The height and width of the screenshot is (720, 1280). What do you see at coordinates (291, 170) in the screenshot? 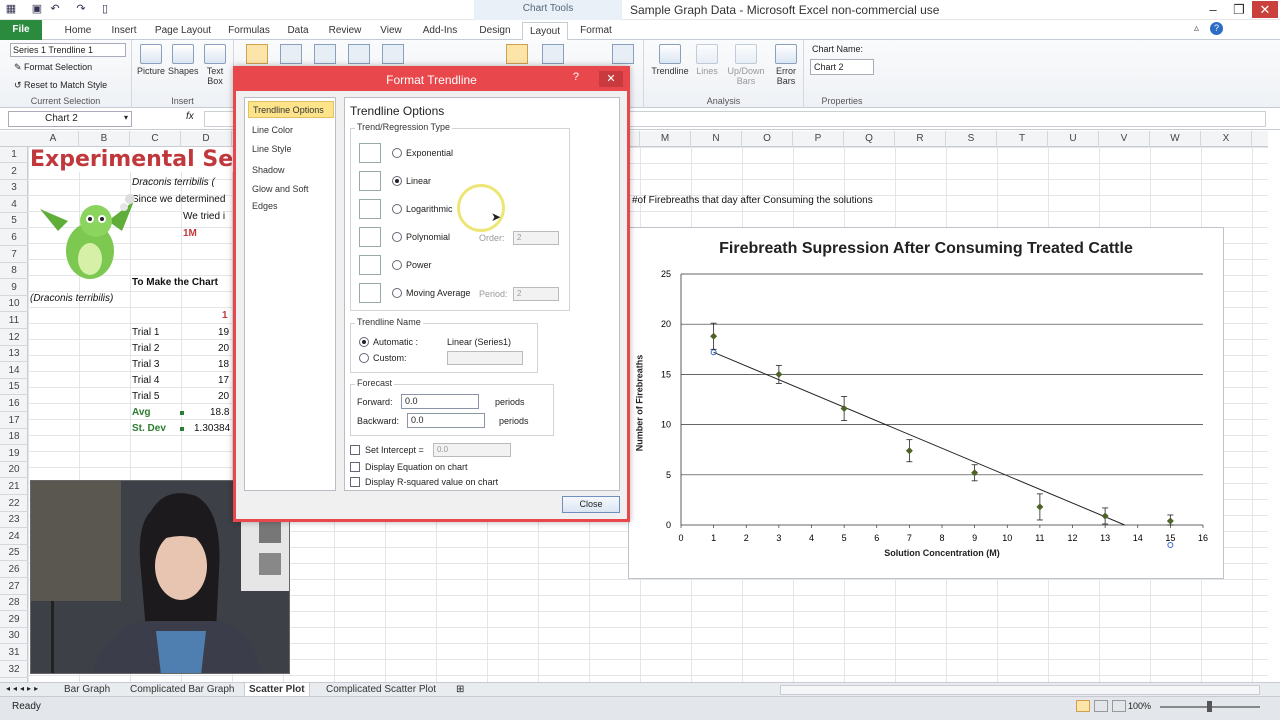
I see `nav-shadow: Shadow` at bounding box center [291, 170].